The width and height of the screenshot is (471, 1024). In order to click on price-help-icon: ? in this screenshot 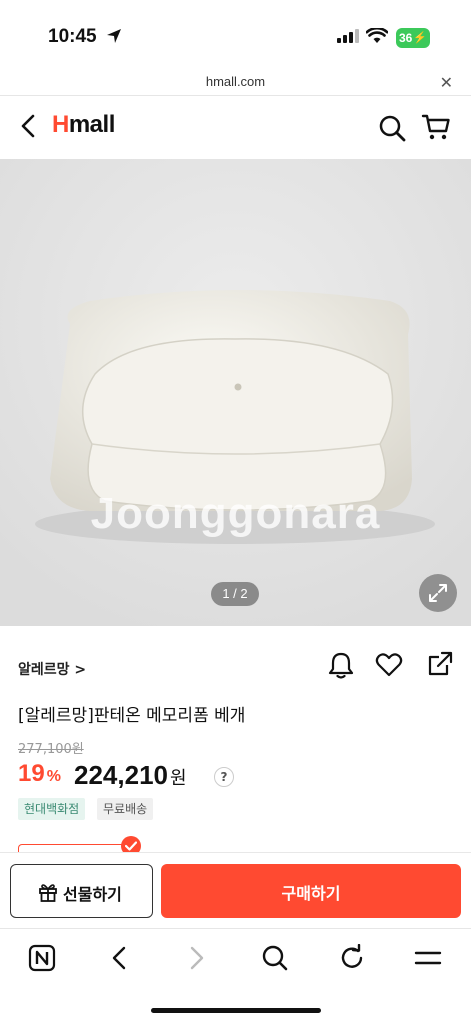, I will do `click(224, 777)`.